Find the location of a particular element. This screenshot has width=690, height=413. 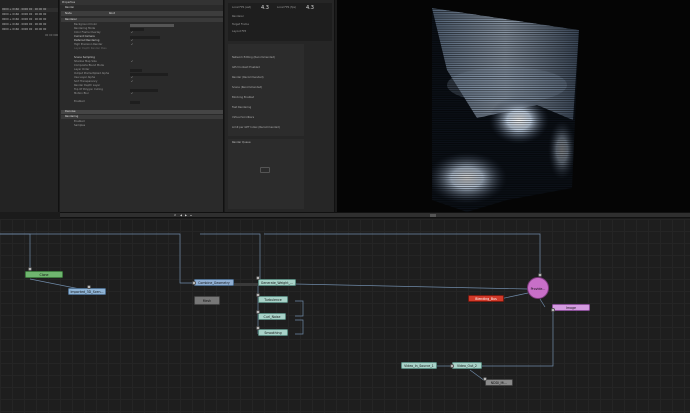

list-tag: 00 00 000 is located at coordinates (52, 35).